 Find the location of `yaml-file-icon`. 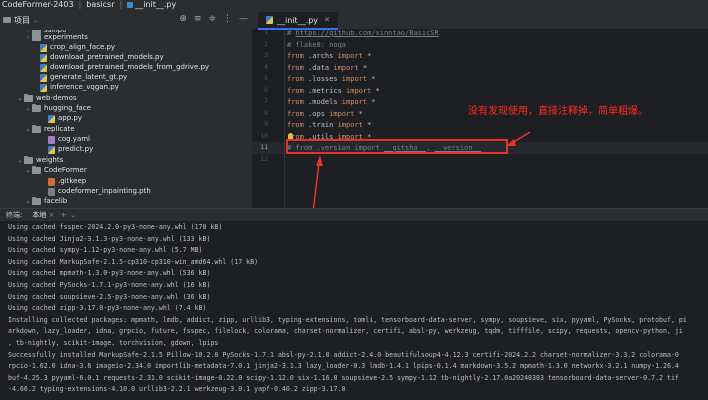

yaml-file-icon is located at coordinates (51, 139).